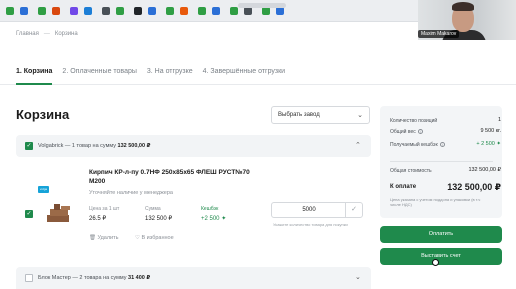 The image size is (516, 289). Describe the element at coordinates (210, 209) in the screenshot. I see `cashback-label: Кешбэк` at that location.